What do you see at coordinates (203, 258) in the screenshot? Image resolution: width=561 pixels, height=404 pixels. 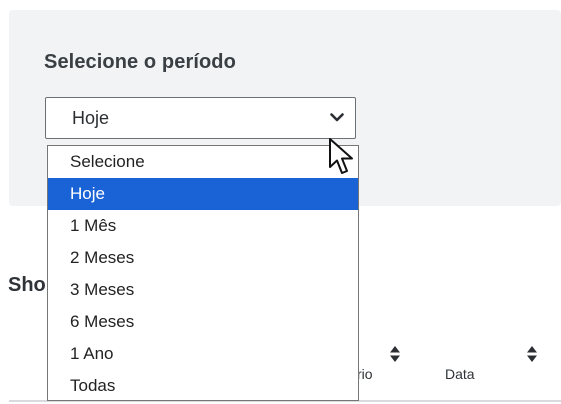 I see `period-option-2-meses: 2 Meses` at bounding box center [203, 258].